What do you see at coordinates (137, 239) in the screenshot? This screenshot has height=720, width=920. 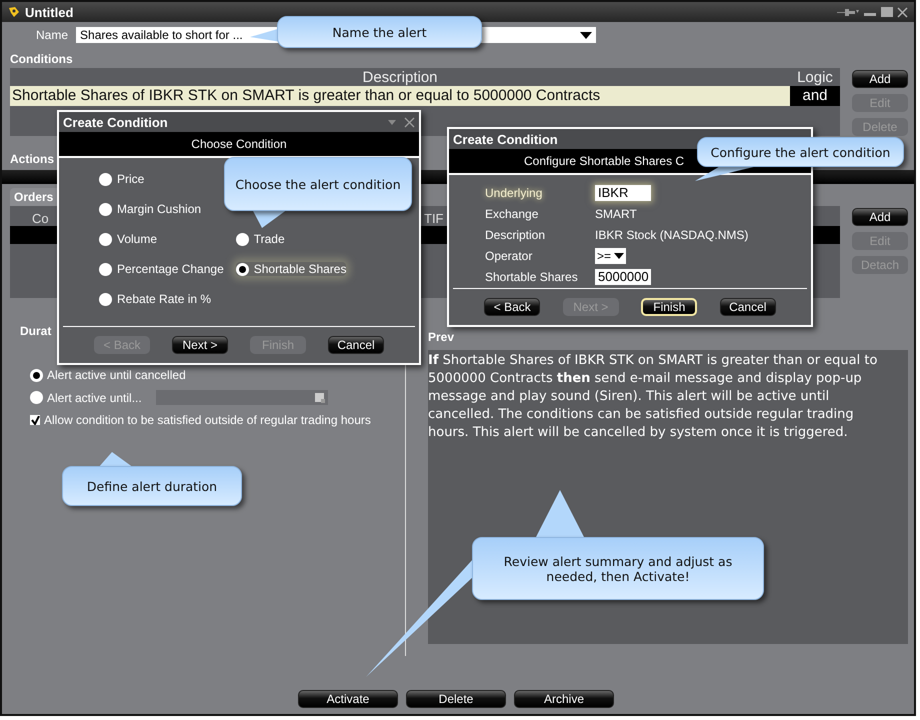 I see `option-label: Volume` at bounding box center [137, 239].